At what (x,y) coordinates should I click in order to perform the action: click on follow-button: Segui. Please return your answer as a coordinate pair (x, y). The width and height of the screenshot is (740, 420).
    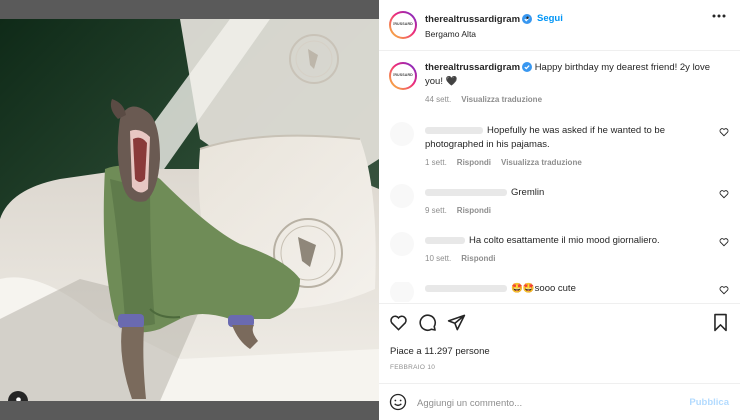
    Looking at the image, I should click on (550, 18).